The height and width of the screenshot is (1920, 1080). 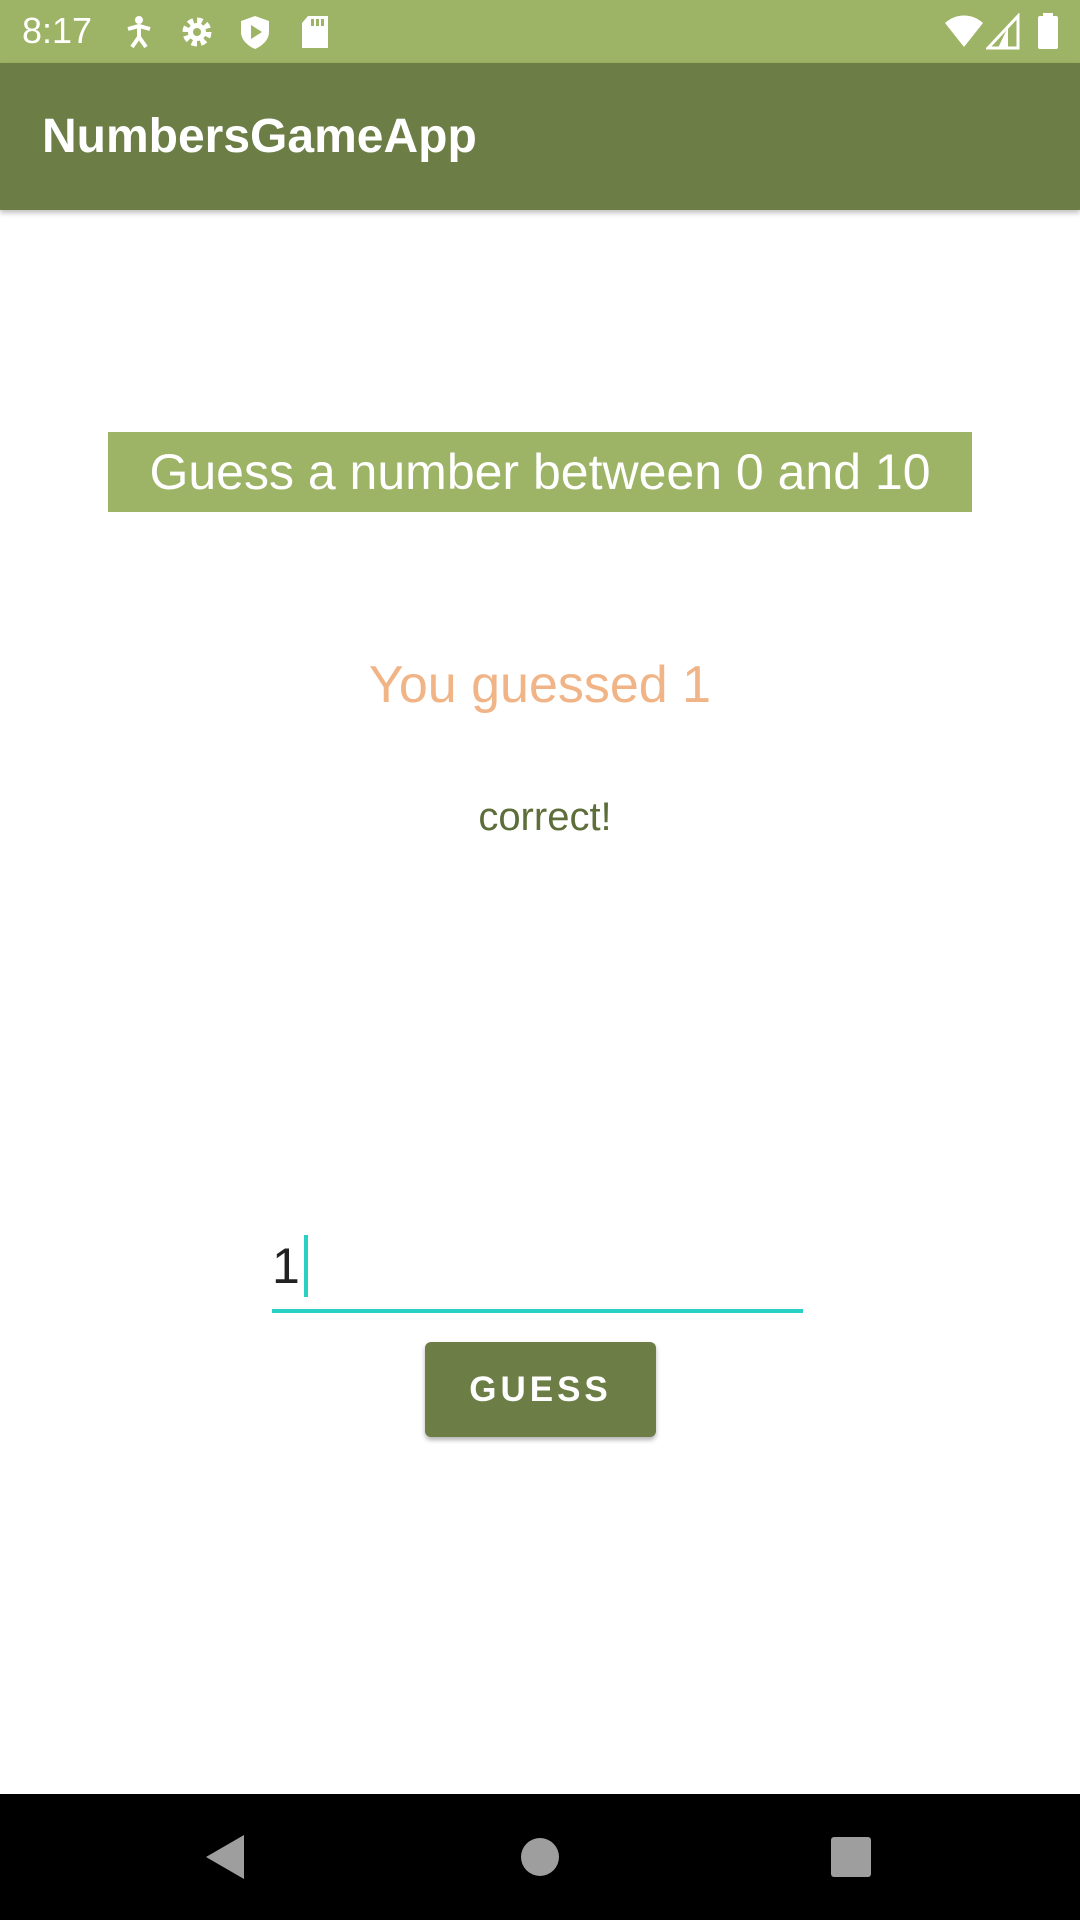 I want to click on home-icon, so click(x=540, y=1857).